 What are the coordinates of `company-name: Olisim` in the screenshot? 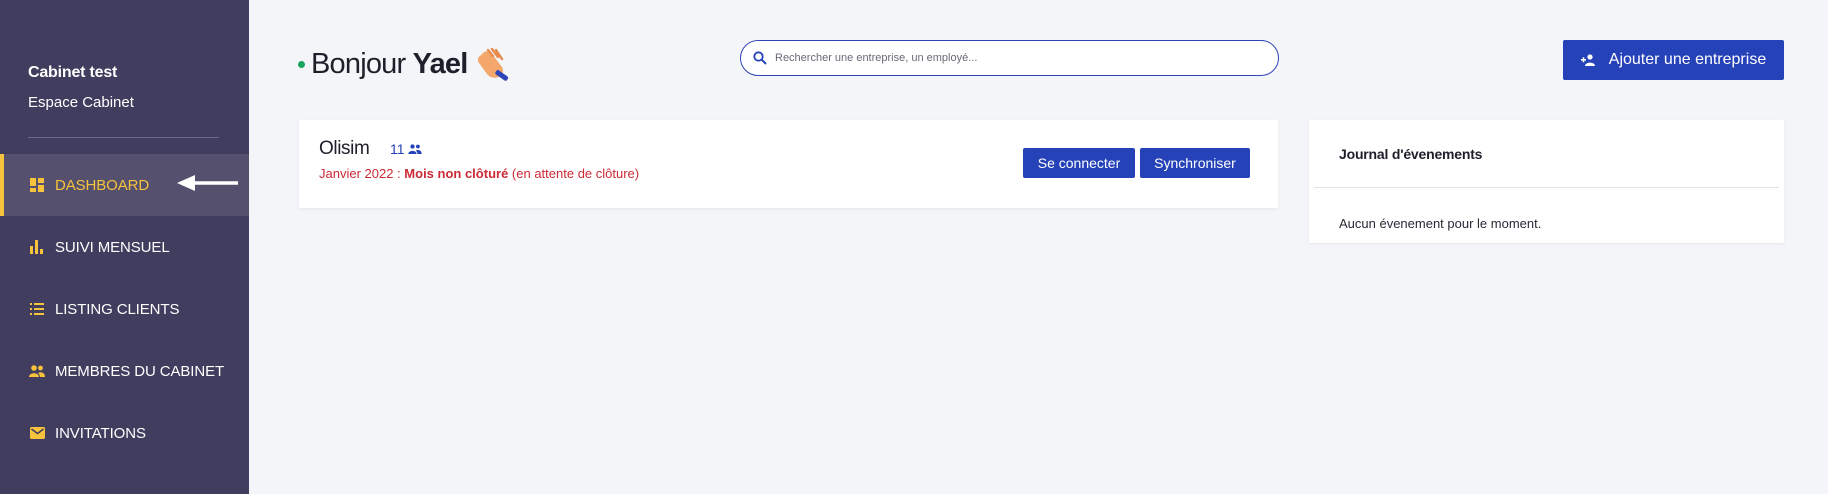 It's located at (344, 148).